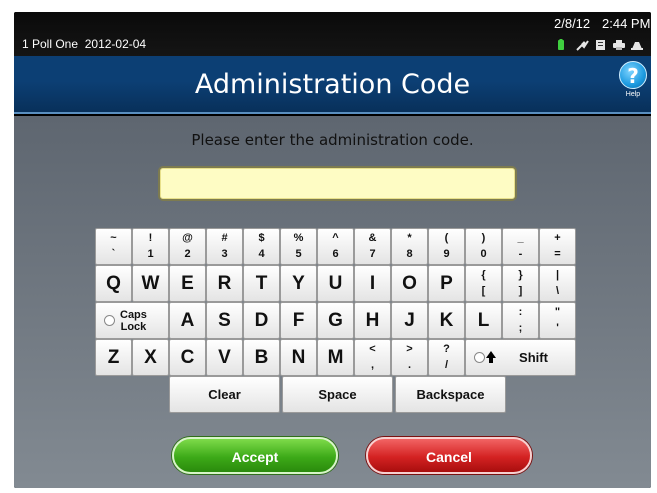  I want to click on key-n: N, so click(298, 357).